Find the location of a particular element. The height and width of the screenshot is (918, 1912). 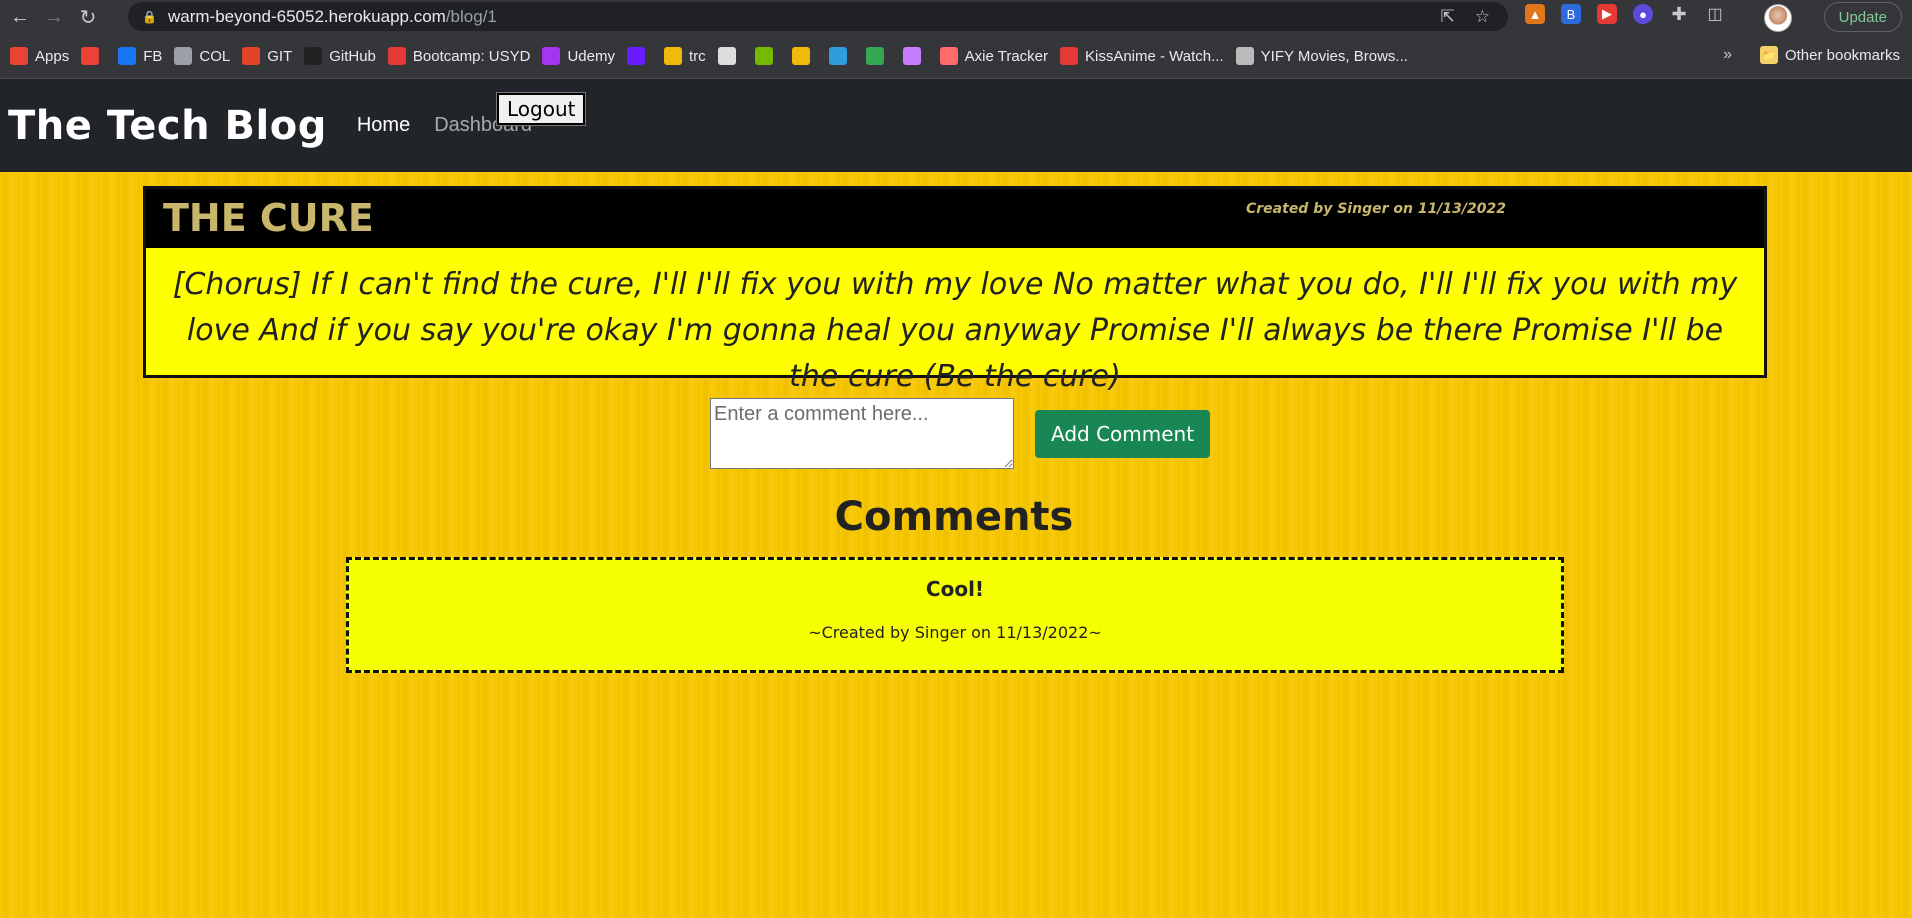

extensions-bar: ▲ B ▶ ● ✚ ◫ is located at coordinates (1625, 14).